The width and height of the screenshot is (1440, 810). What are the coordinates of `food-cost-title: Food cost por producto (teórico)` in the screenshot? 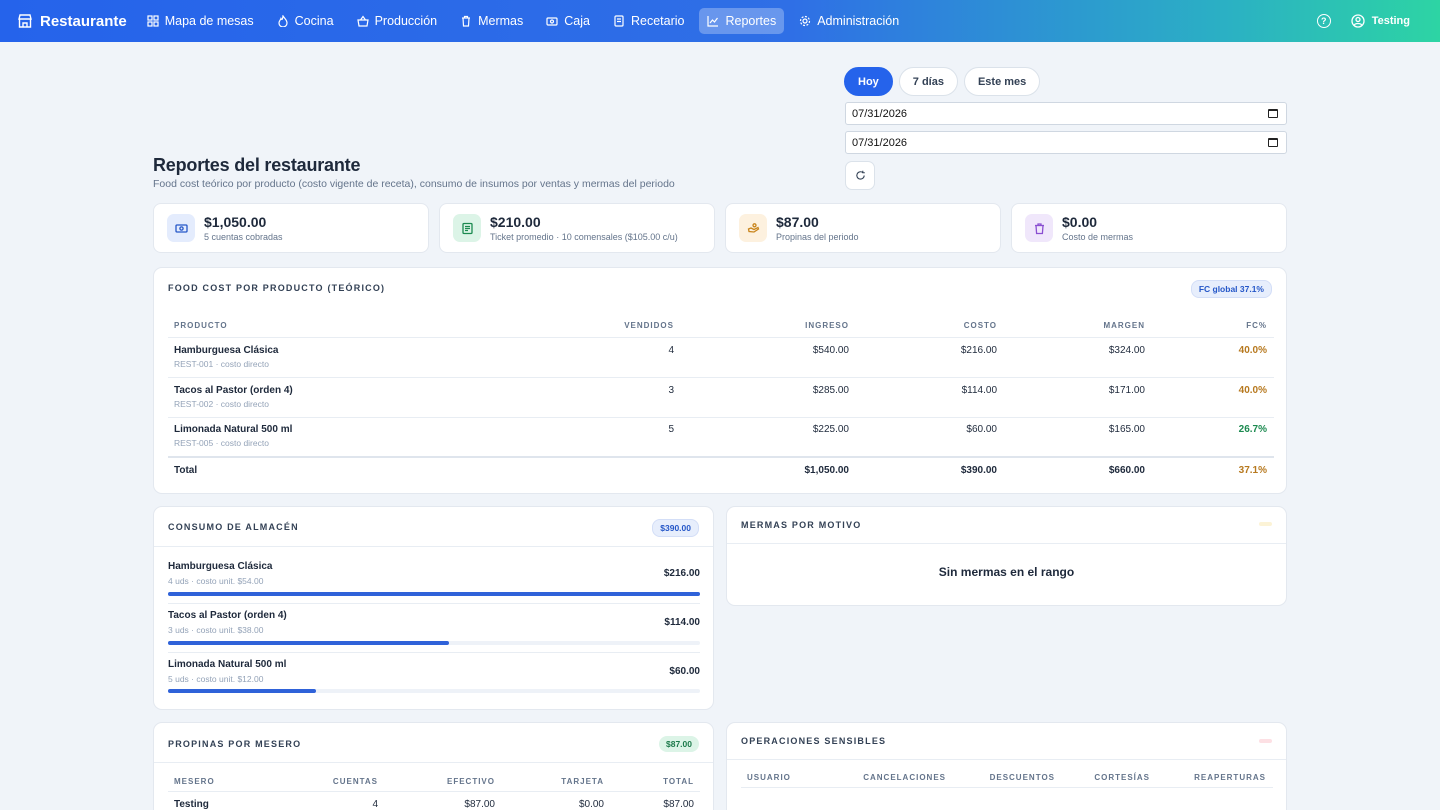 It's located at (277, 288).